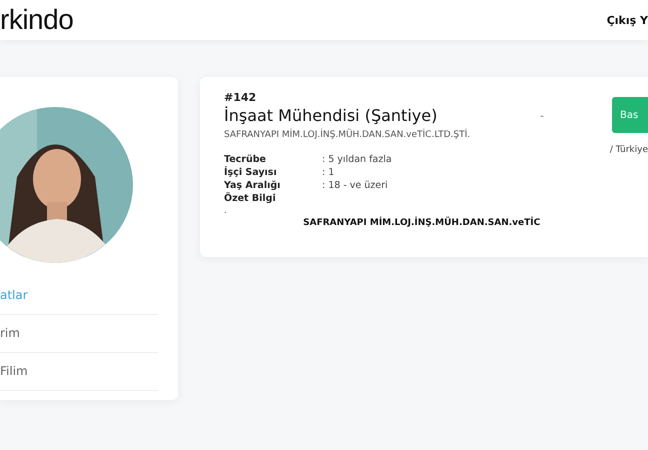  I want to click on profile-menu-item: rim, so click(79, 334).